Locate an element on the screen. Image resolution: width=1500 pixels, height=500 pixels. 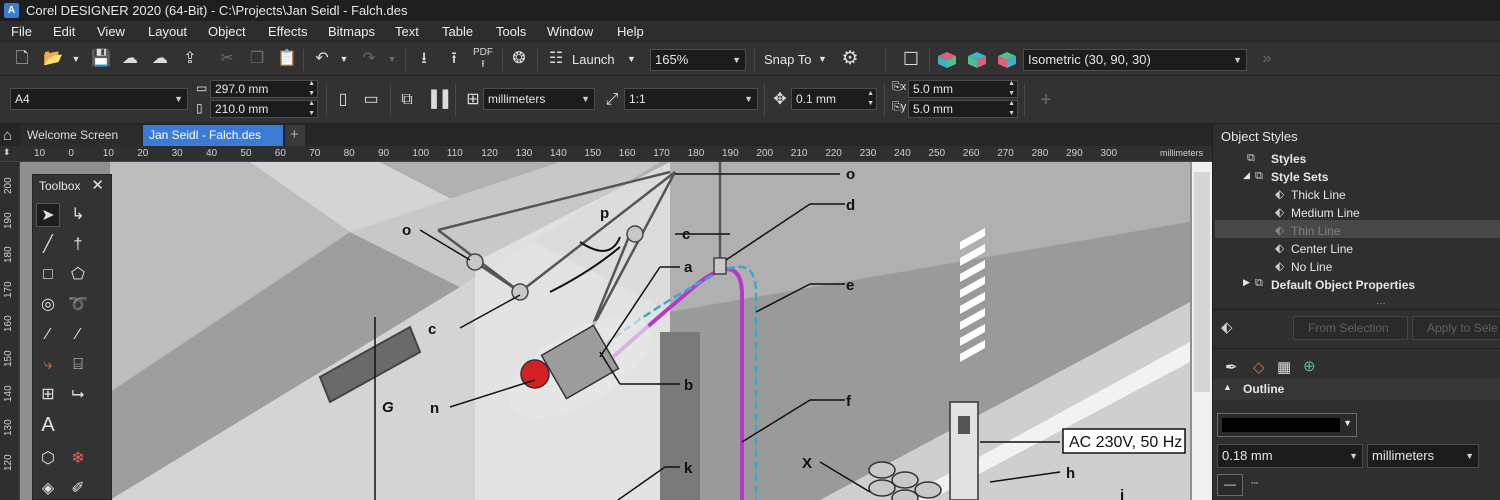
duplicate-x-field: 5.0 mm ▲ ▼ is located at coordinates (963, 89).